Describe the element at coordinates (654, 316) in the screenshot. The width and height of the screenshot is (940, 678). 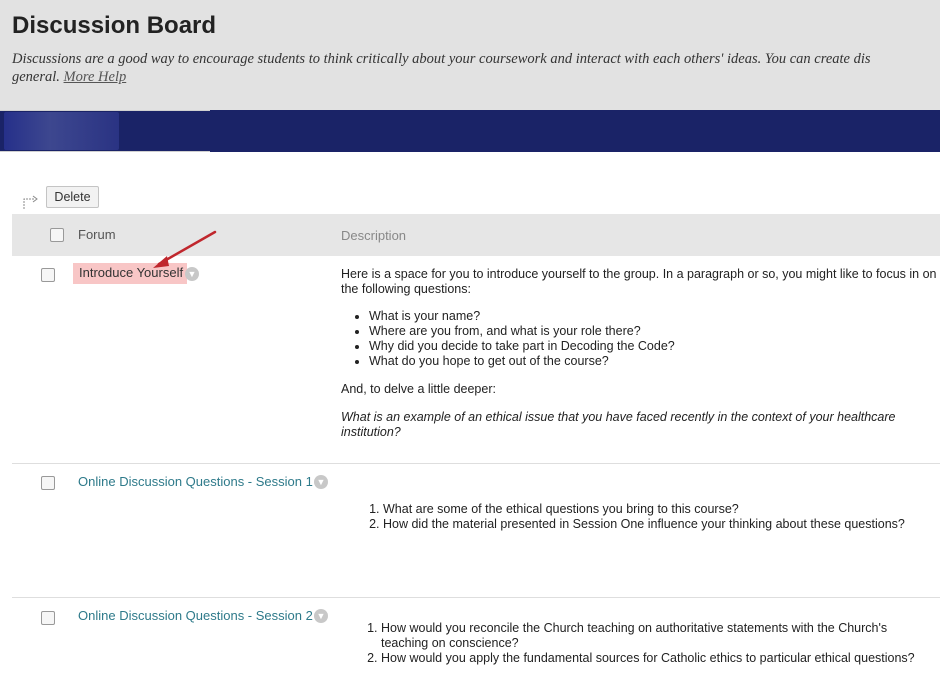
I see `list-item: What is your name?` at that location.